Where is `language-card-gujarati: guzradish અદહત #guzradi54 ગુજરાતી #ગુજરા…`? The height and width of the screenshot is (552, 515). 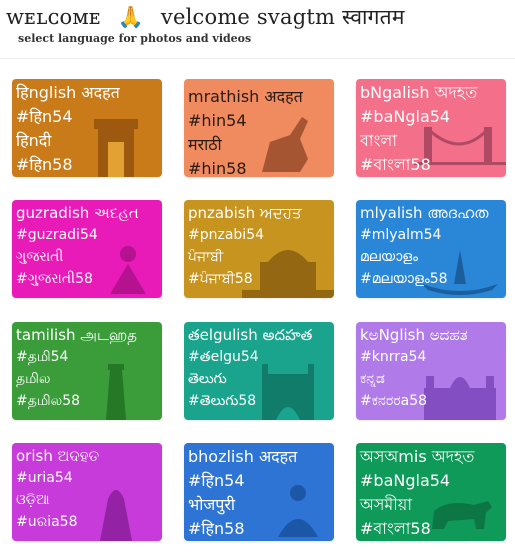
language-card-gujarati: guzradish અદહત #guzradi54 ગુજરાતી #ગુજરા… is located at coordinates (87, 249).